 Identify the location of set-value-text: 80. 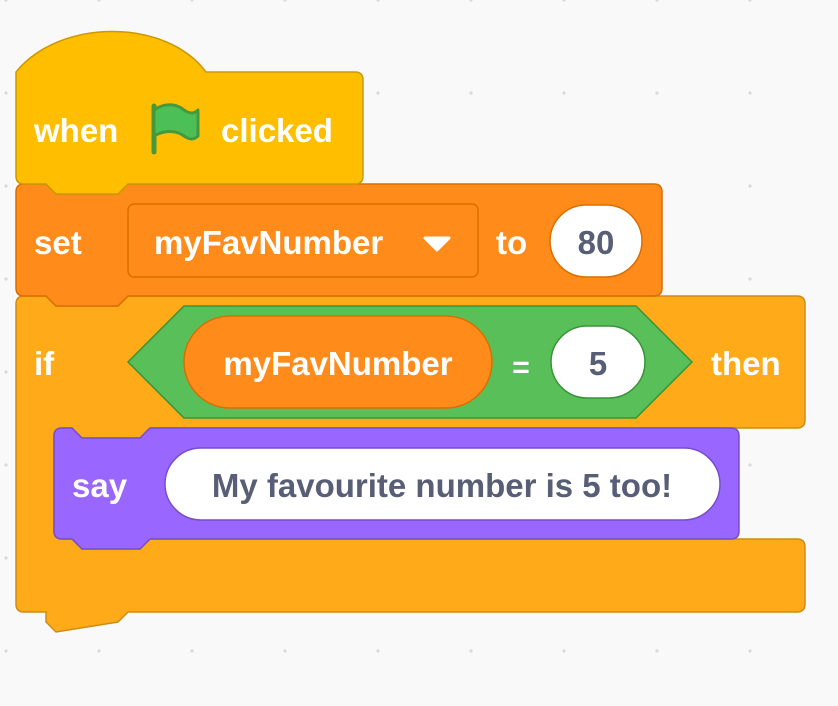
(596, 242).